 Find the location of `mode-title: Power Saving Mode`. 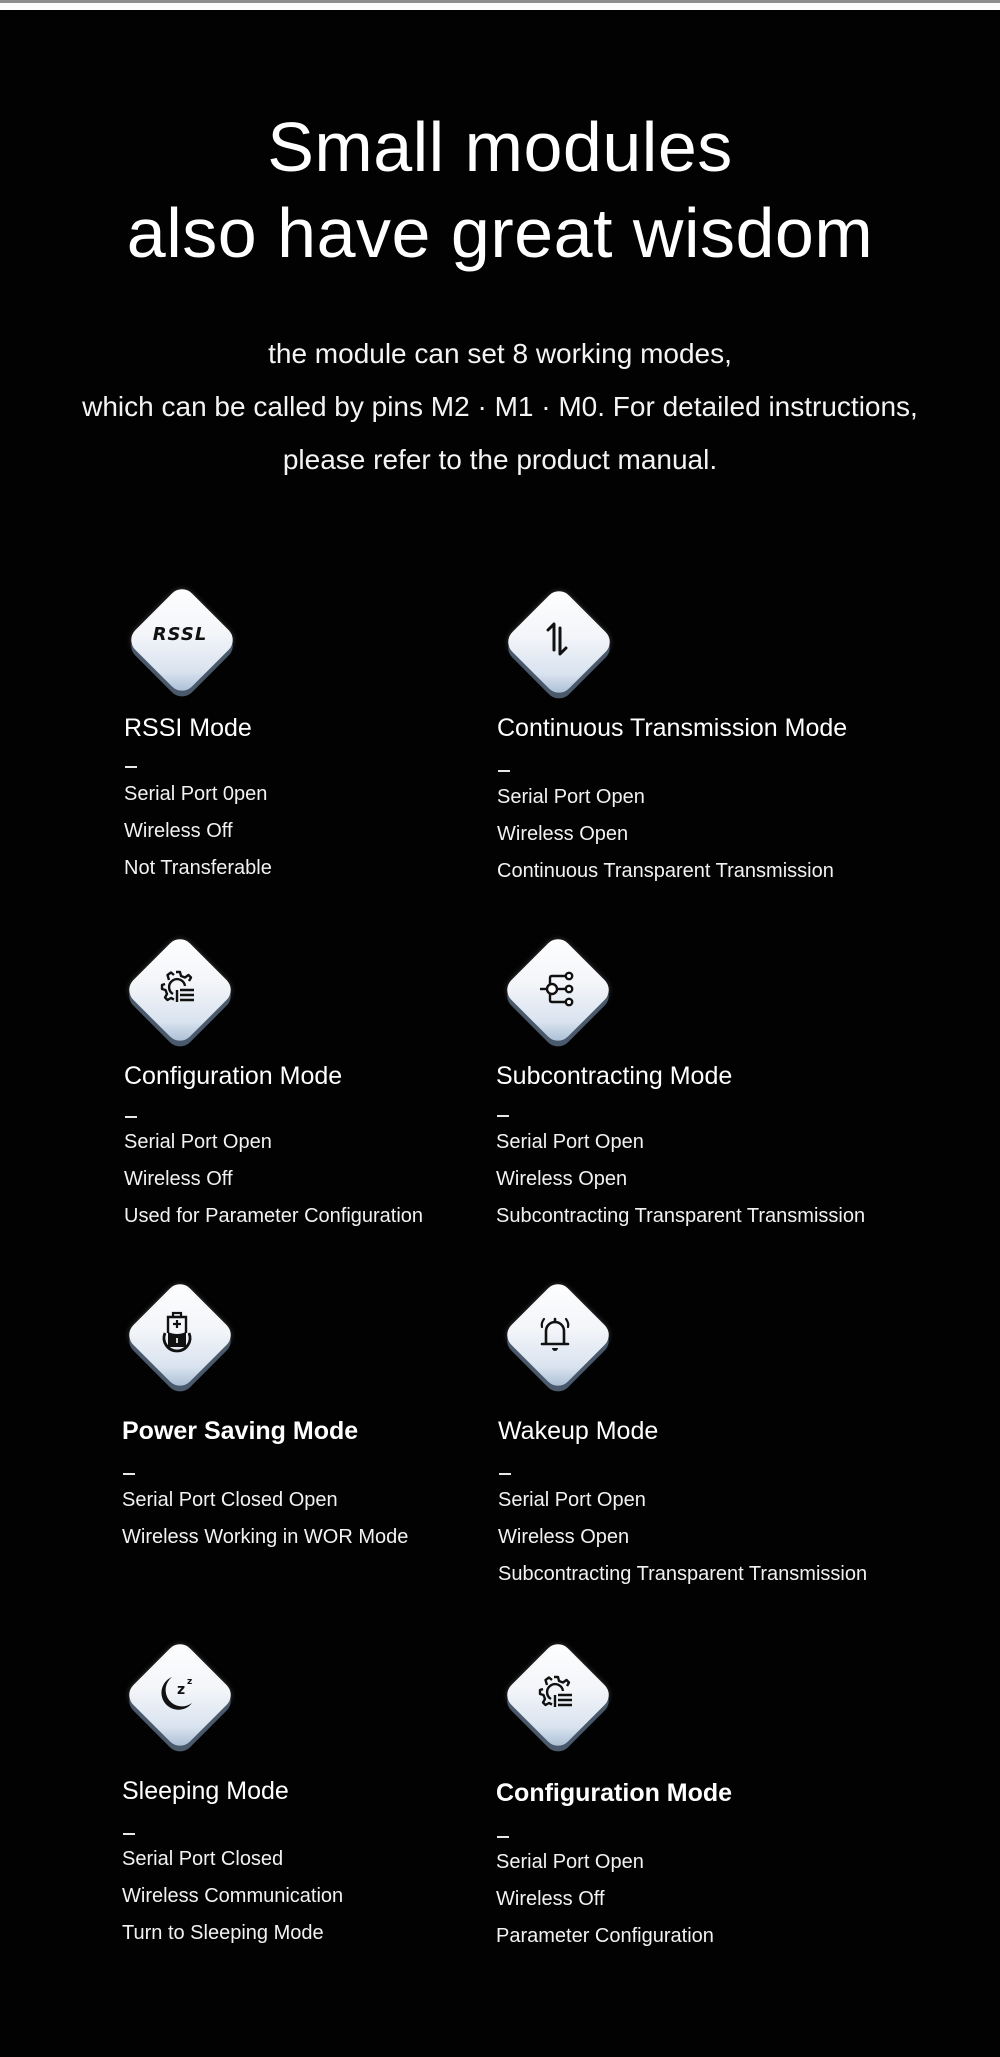

mode-title: Power Saving Mode is located at coordinates (240, 1431).